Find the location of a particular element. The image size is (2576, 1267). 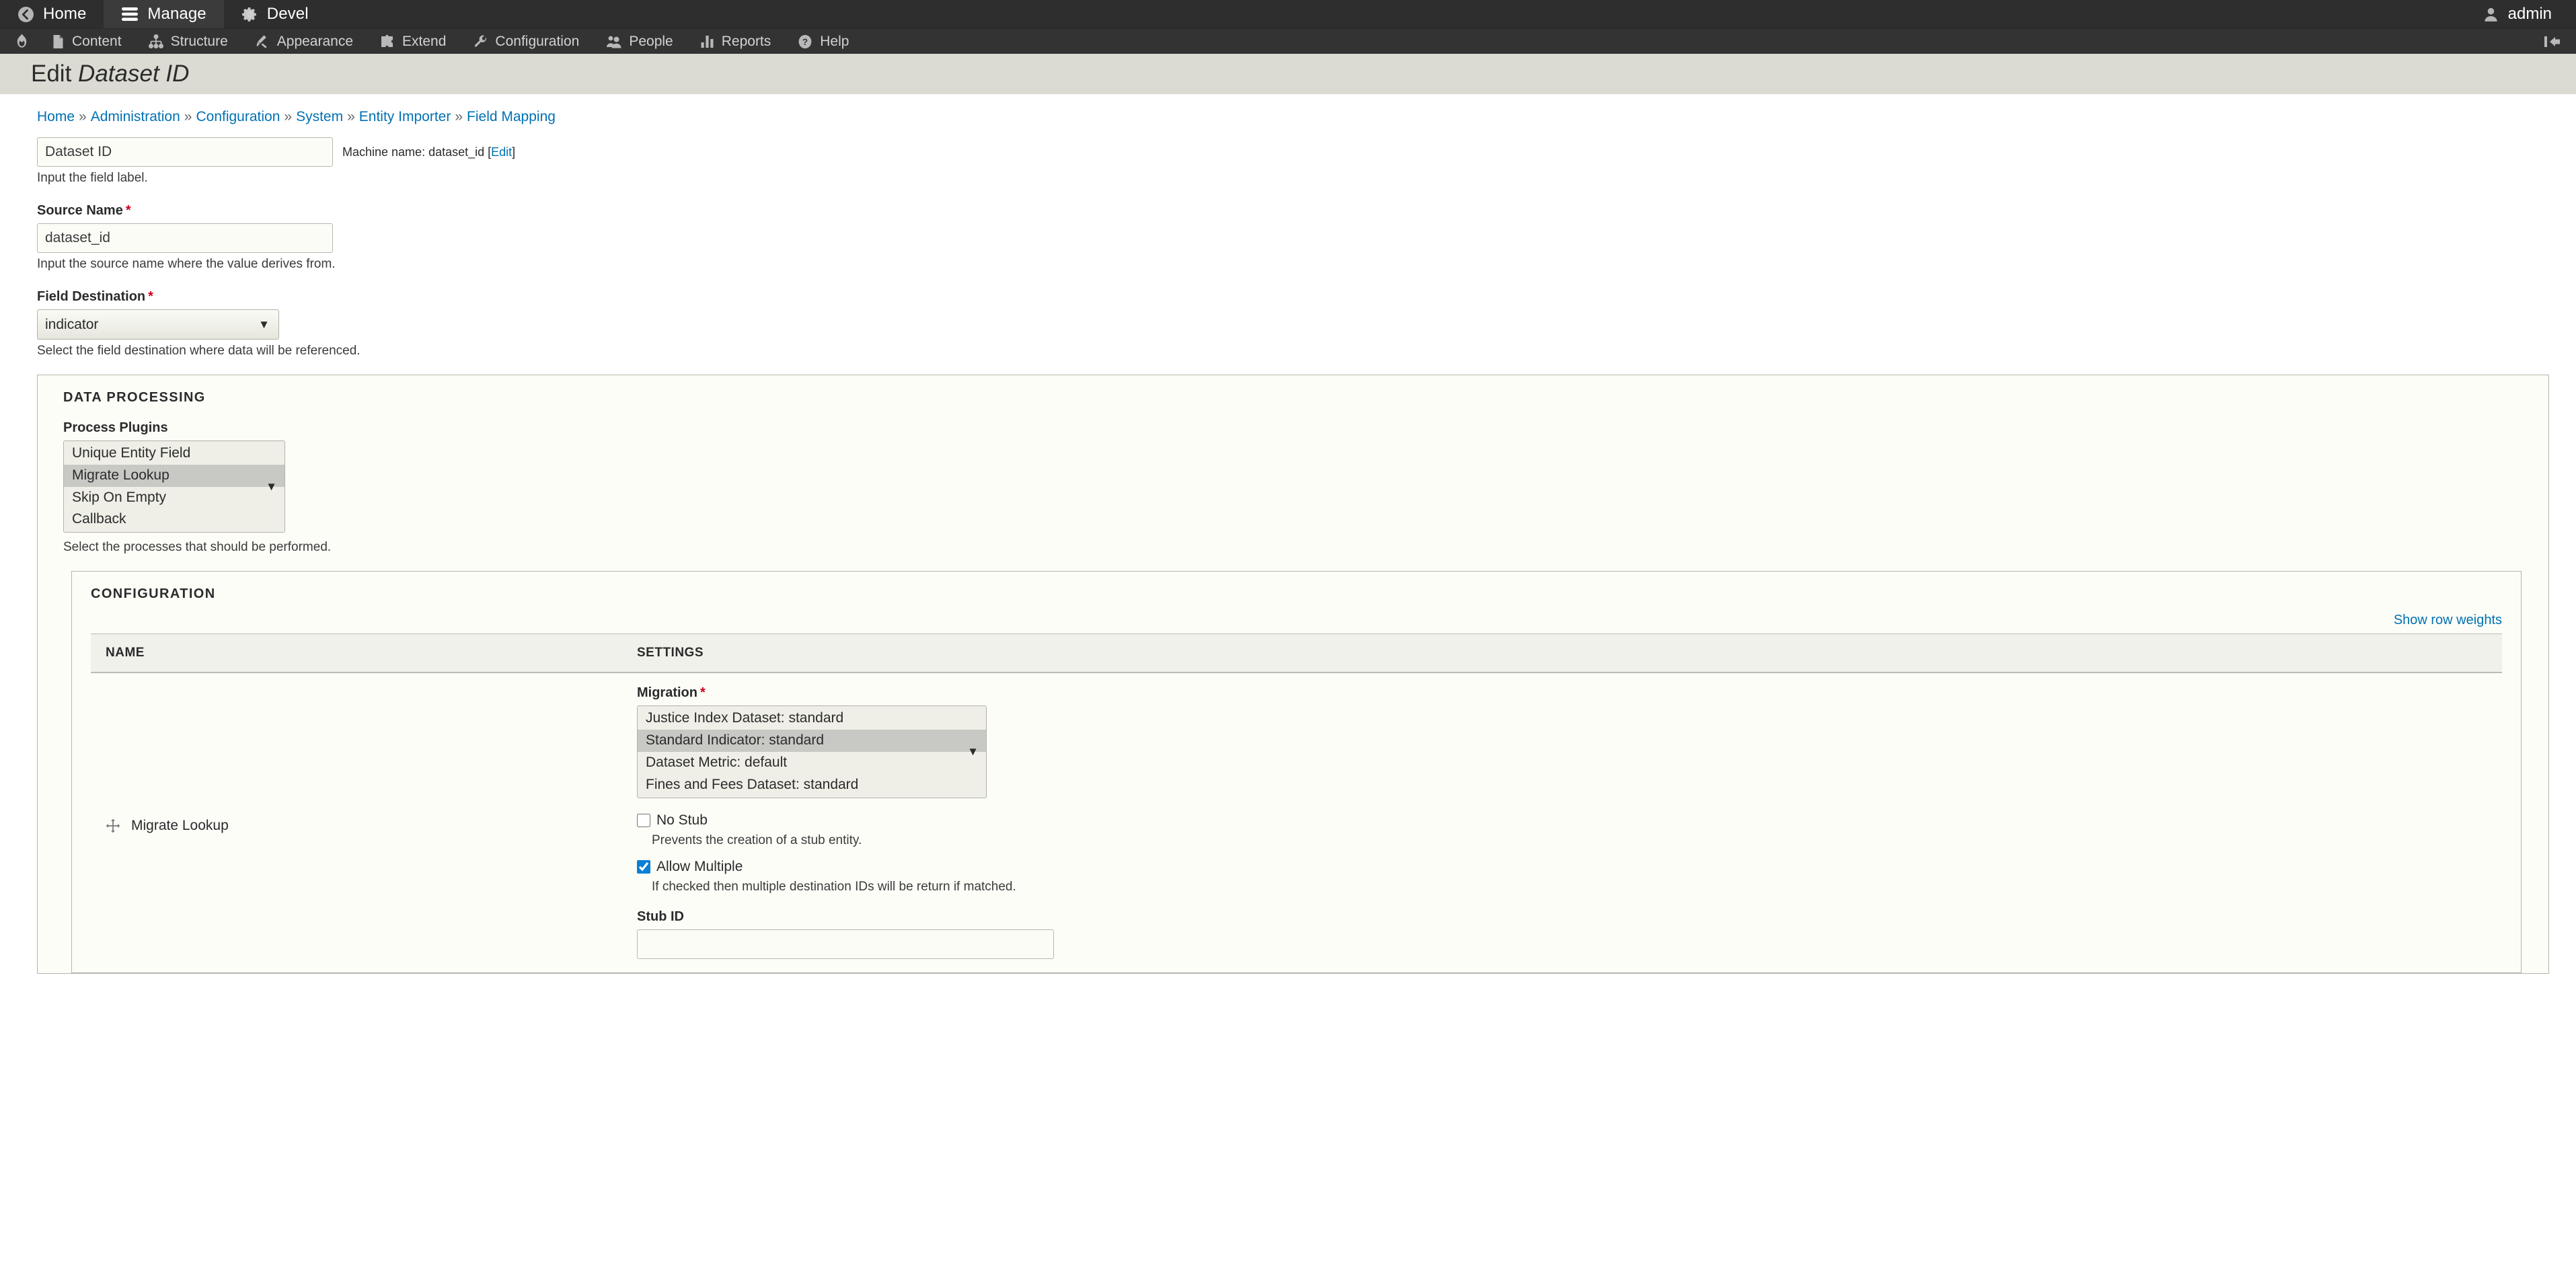

breadcrumb-item-entity-importer: Entity Importer is located at coordinates (405, 117).